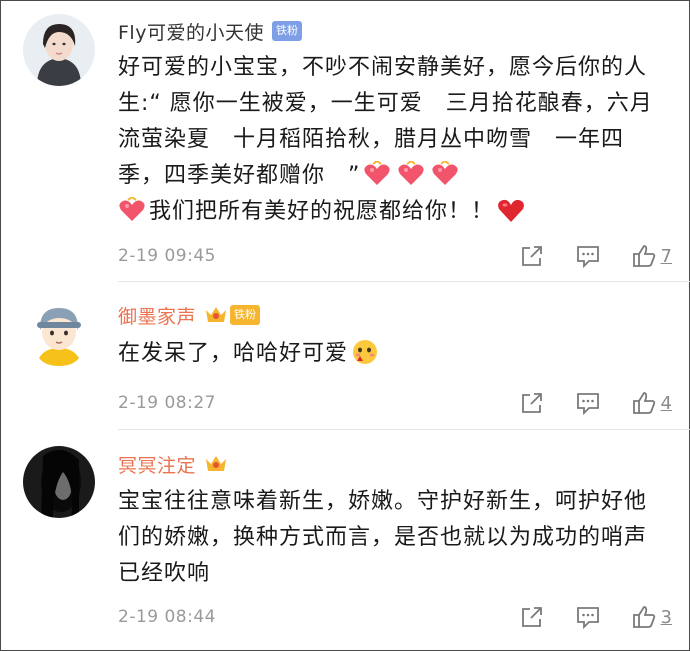 The image size is (690, 651). I want to click on like-button: 3, so click(651, 617).